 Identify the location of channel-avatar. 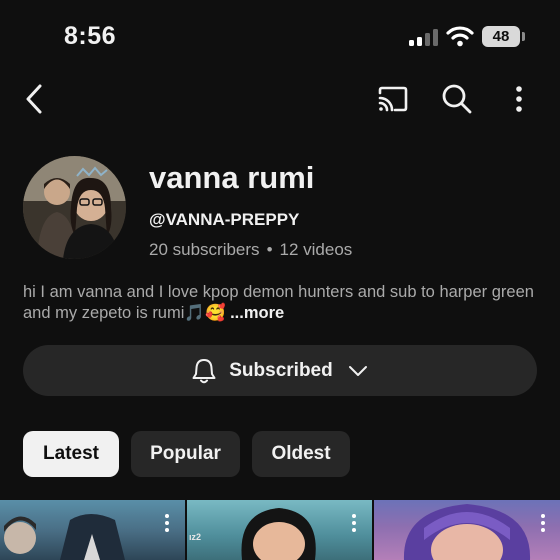
(74, 207).